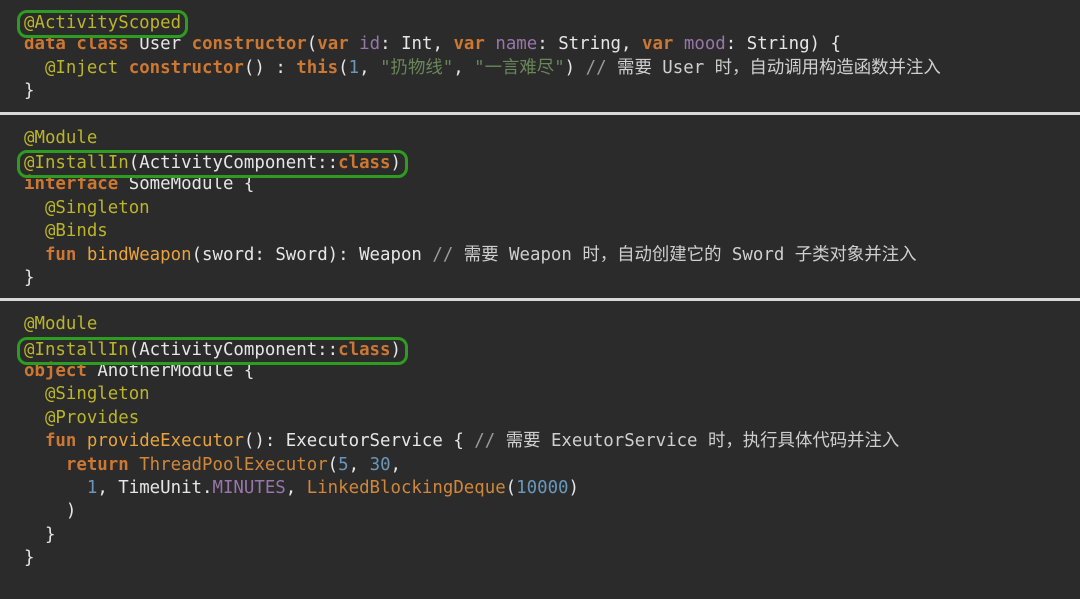  I want to click on parameter-token: id, so click(370, 44).